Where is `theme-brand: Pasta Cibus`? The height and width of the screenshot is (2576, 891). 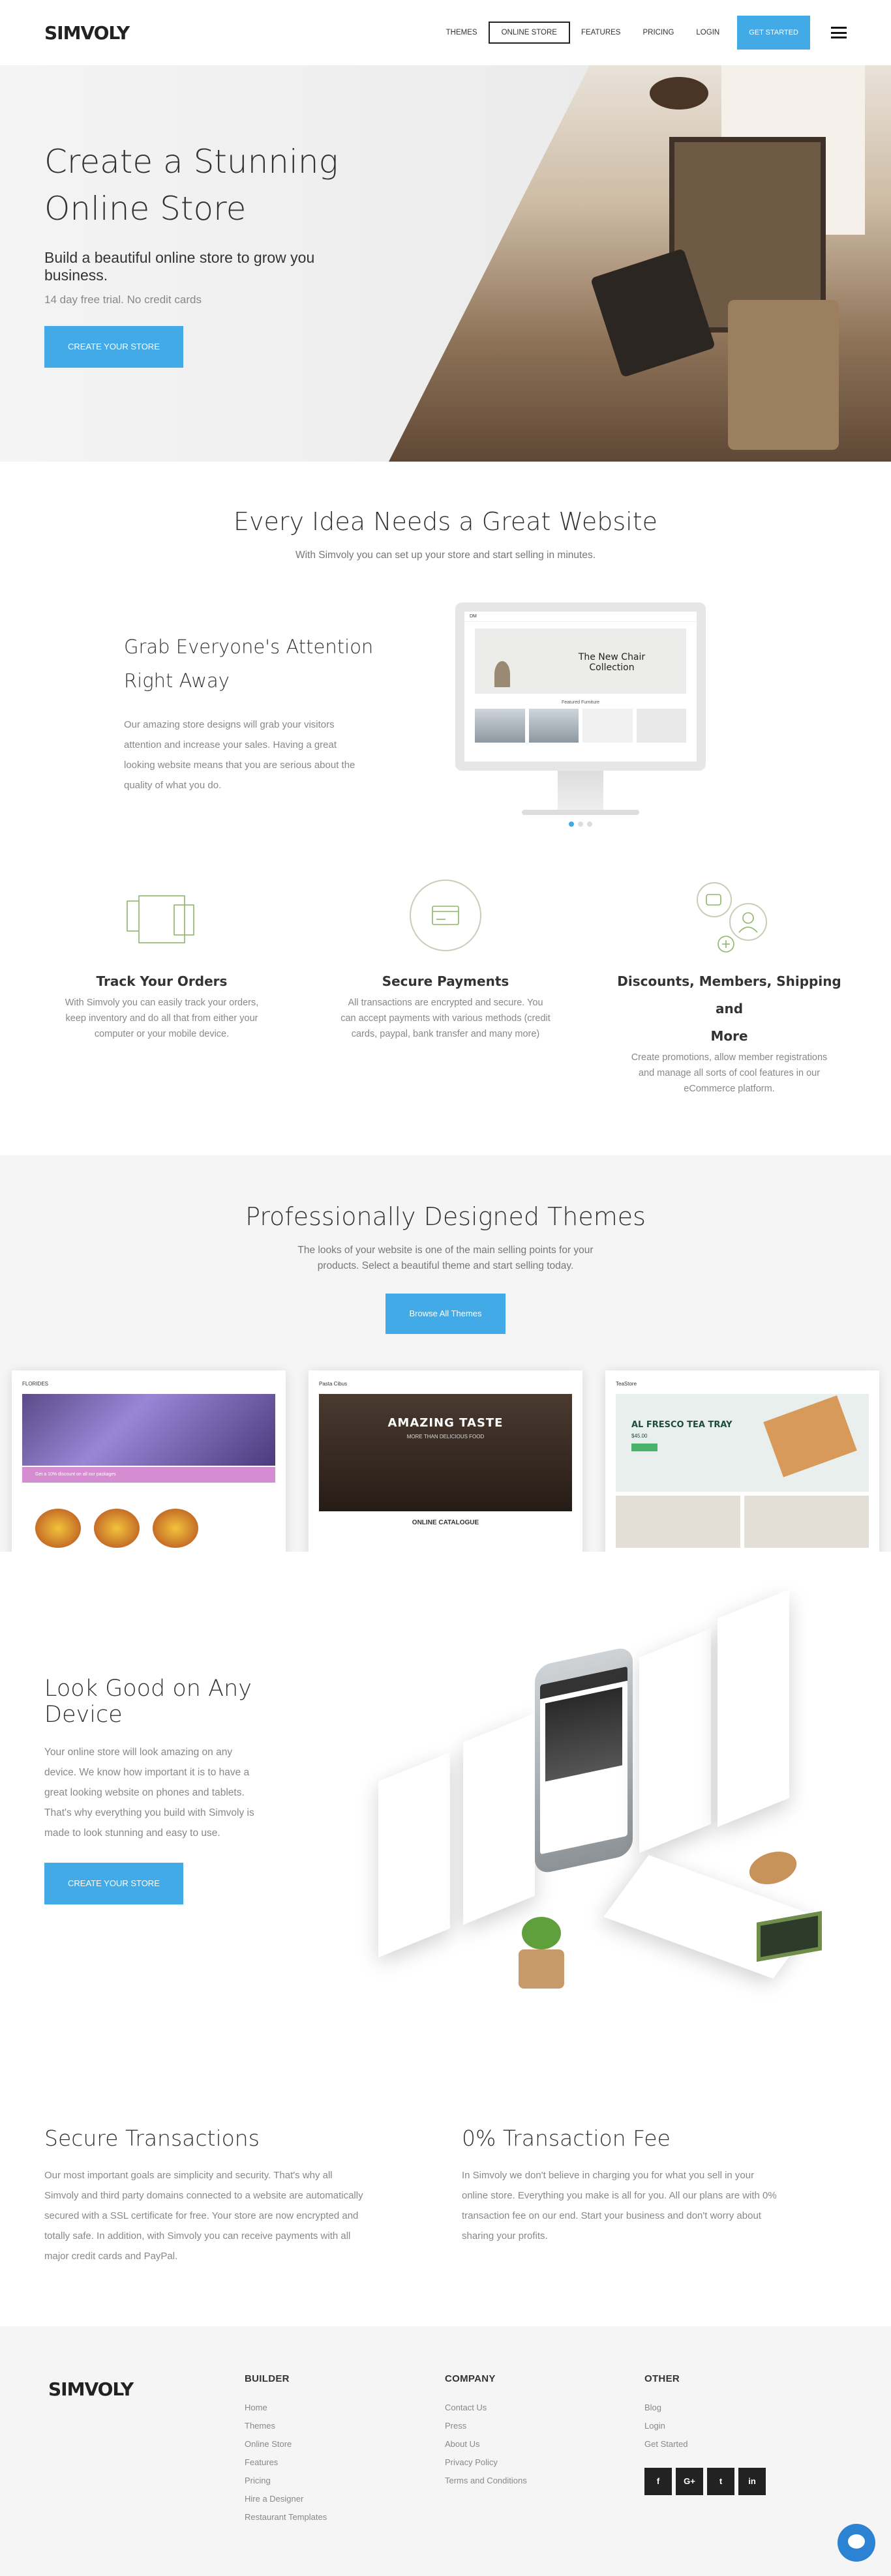
theme-brand: Pasta Cibus is located at coordinates (333, 1384).